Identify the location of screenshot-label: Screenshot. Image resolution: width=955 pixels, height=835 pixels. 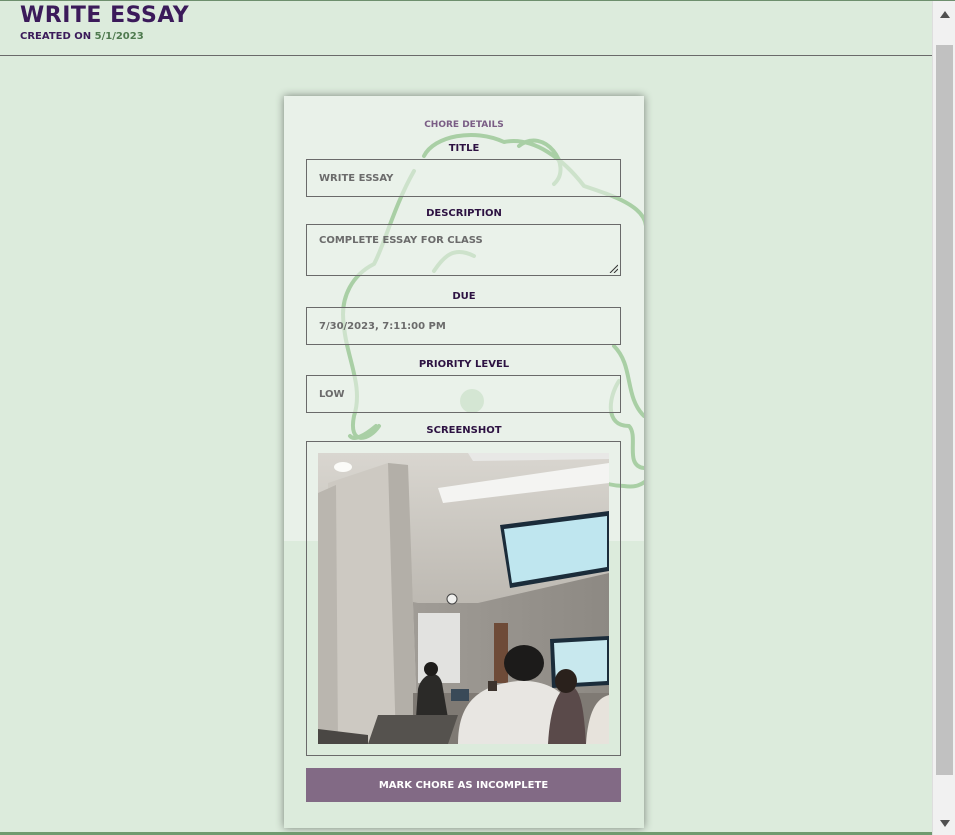
(464, 430).